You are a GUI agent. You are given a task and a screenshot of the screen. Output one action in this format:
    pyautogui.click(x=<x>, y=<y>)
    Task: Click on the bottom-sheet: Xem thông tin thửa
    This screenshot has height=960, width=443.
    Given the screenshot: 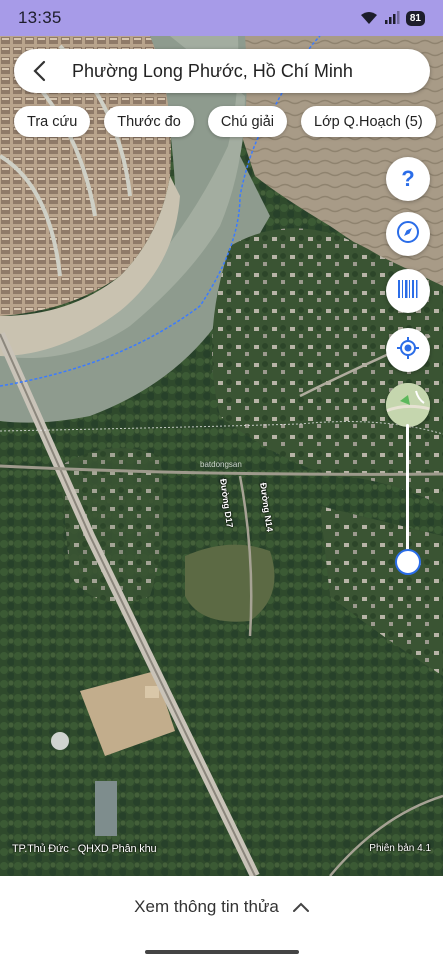 What is the action you would take?
    pyautogui.click(x=221, y=918)
    